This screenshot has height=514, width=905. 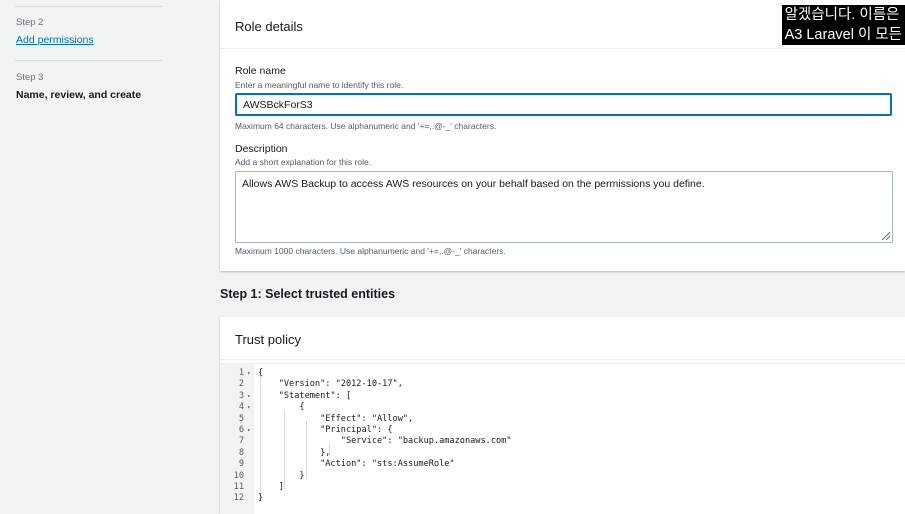 What do you see at coordinates (843, 25) in the screenshot?
I see `video-caption: 알겠습니다. 이름은 A3 Laravel 이 모든` at bounding box center [843, 25].